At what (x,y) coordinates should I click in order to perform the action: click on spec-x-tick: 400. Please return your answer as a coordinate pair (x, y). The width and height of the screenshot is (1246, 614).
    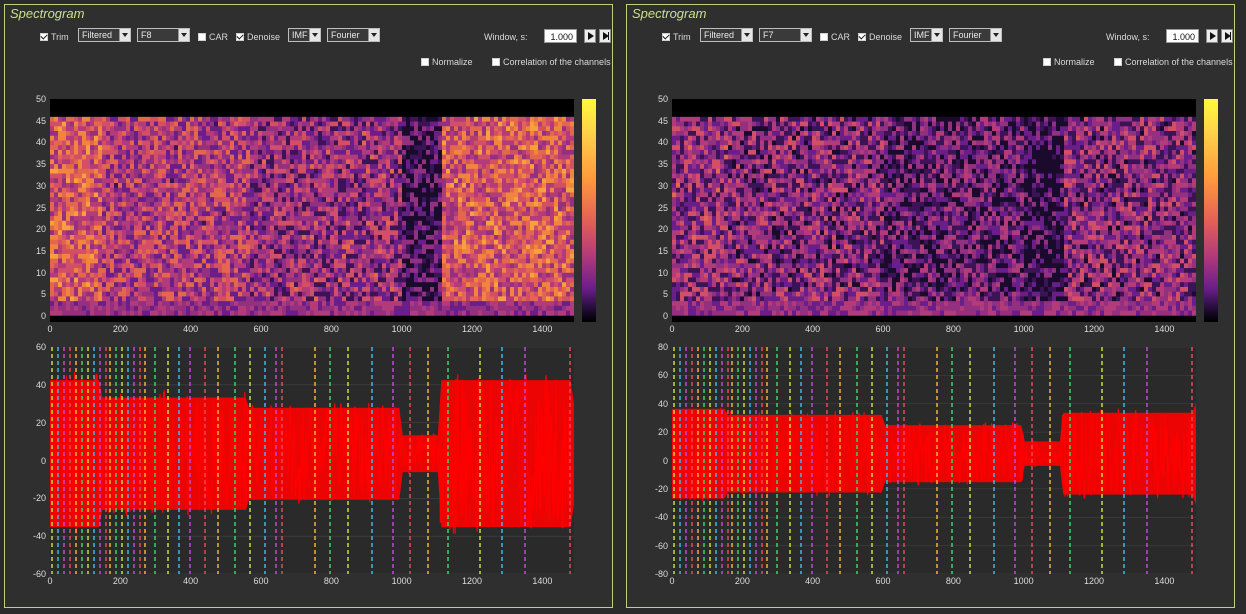
    Looking at the image, I should click on (813, 329).